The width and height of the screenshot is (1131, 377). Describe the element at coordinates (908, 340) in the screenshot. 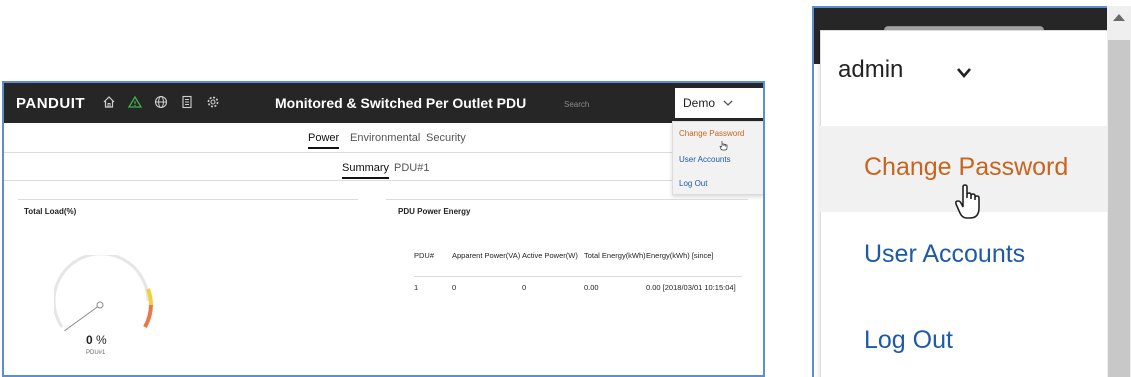

I see `zoom-menu-item-log-out: Log Out` at that location.